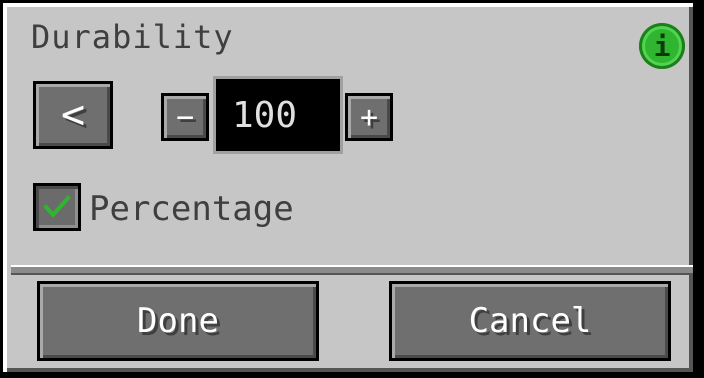  What do you see at coordinates (352, 270) in the screenshot?
I see `divider` at bounding box center [352, 270].